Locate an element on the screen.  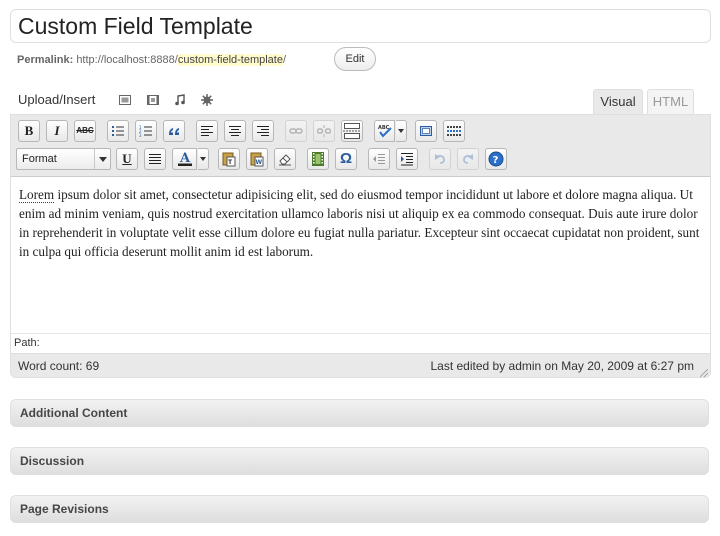
kitchen-sink-icon is located at coordinates (454, 131).